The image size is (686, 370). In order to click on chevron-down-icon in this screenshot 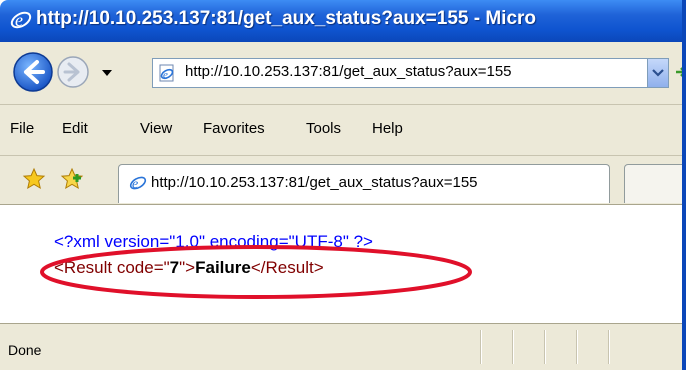, I will do `click(658, 73)`.